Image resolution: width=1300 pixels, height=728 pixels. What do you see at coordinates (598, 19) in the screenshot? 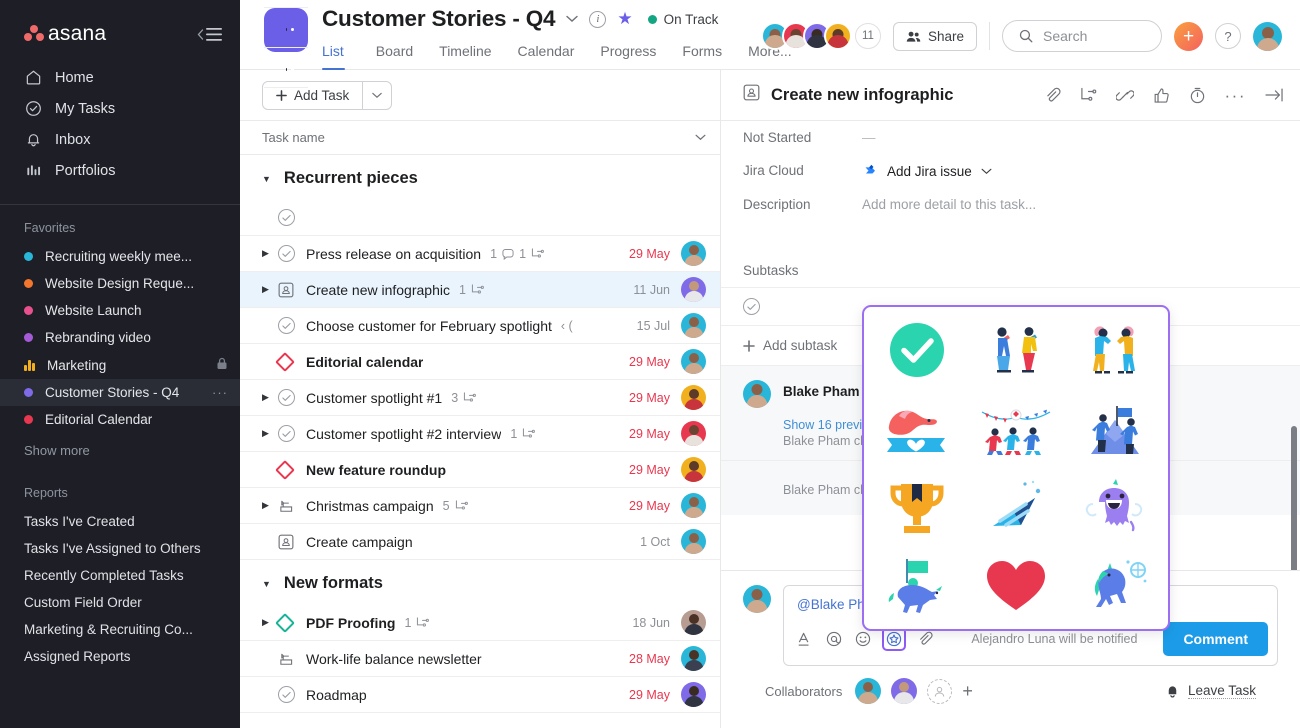
I see `info-icon: i` at bounding box center [598, 19].